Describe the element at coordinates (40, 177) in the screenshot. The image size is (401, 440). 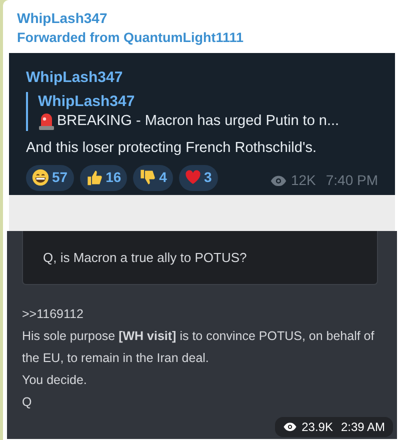
I see `grinning-face-icon` at that location.